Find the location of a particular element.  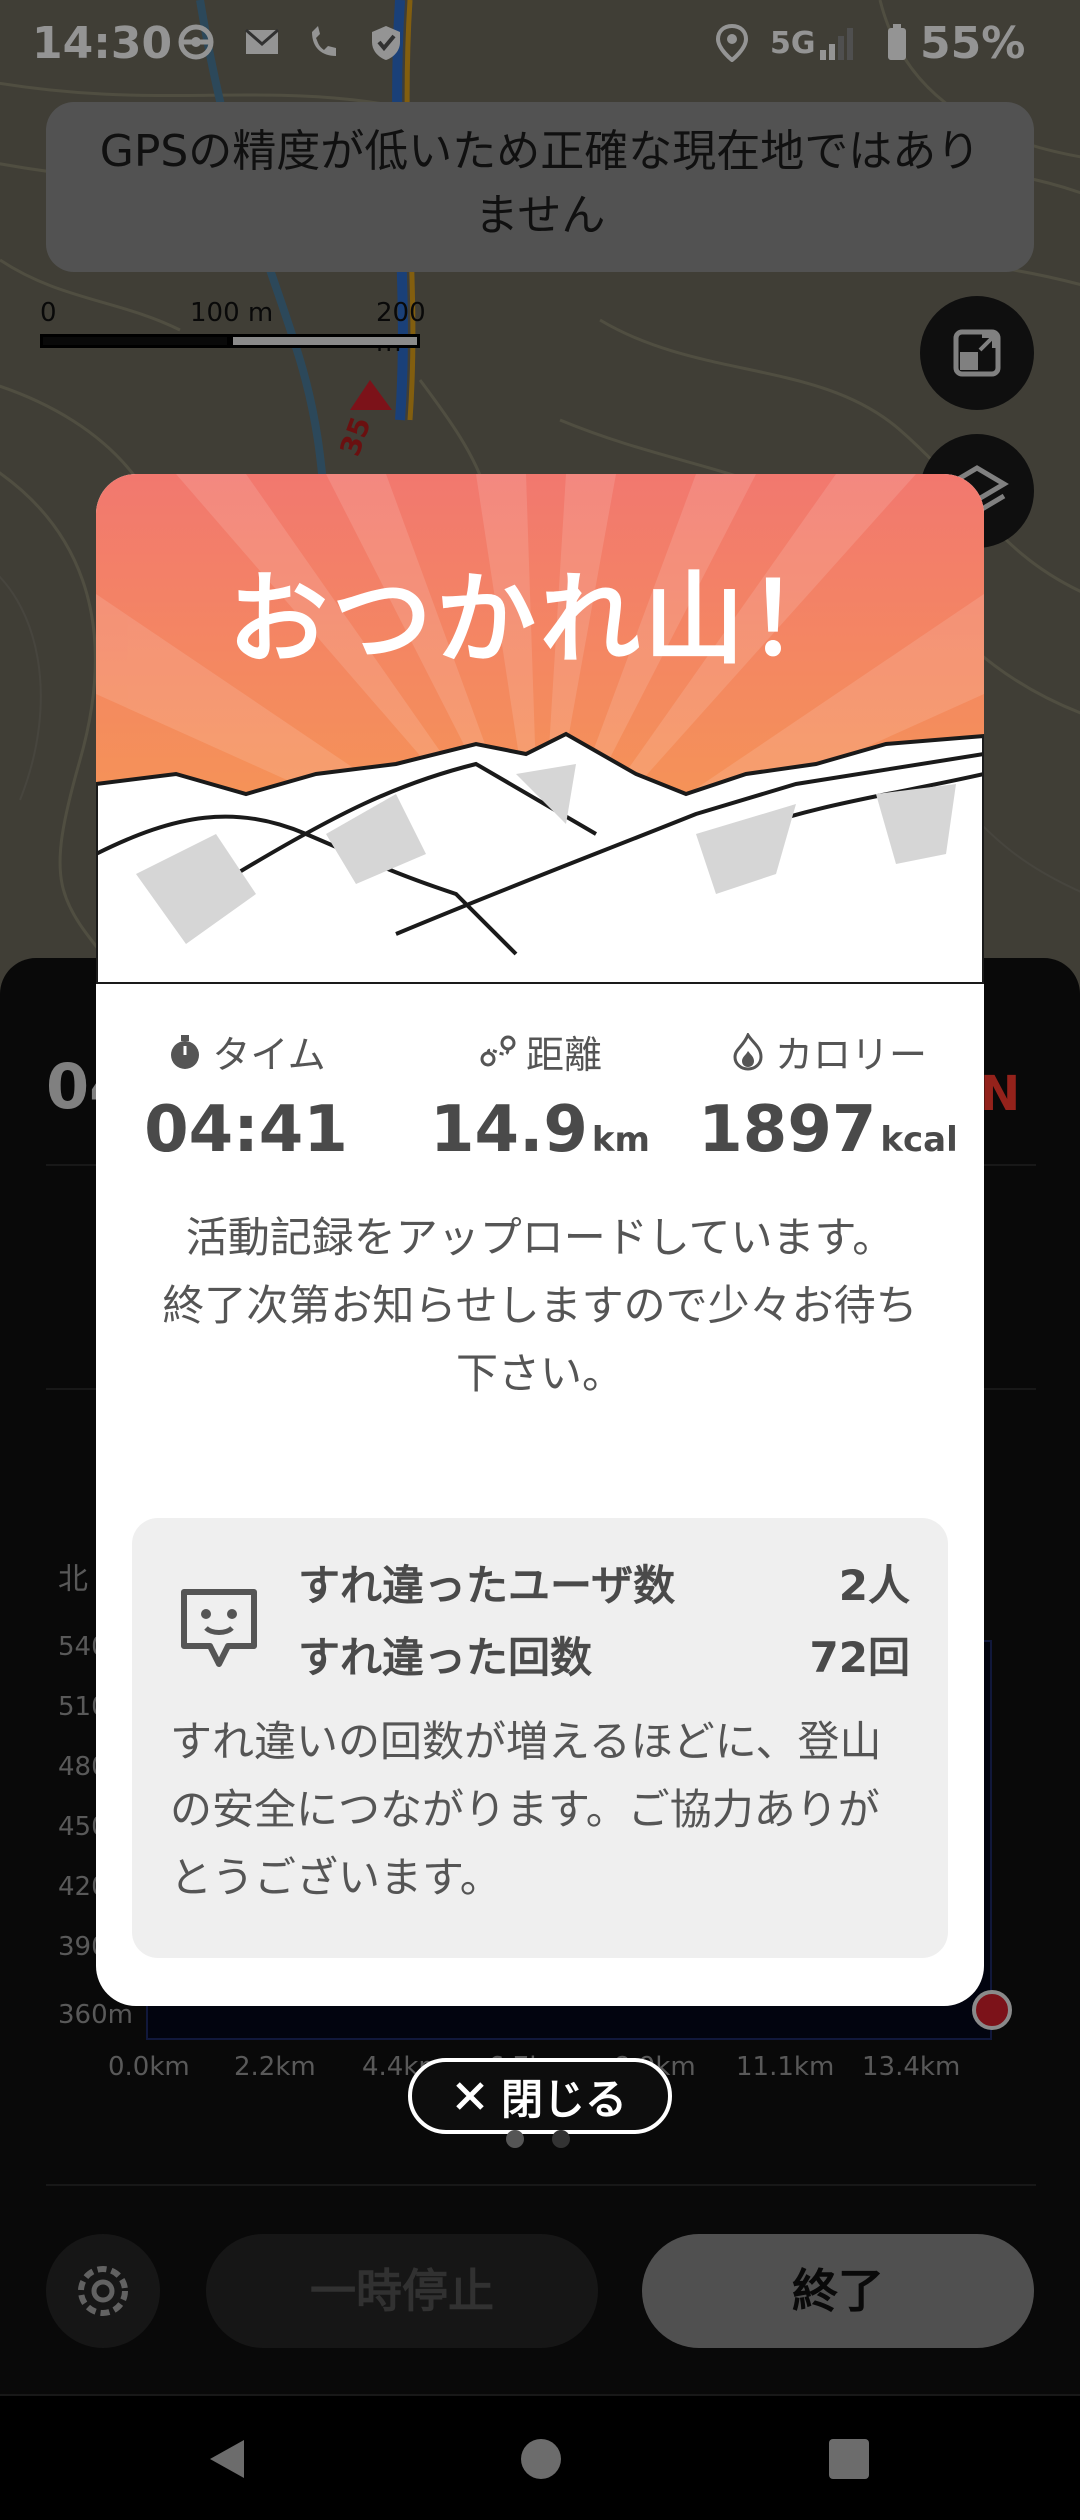

stat-distance-value: 14.9 is located at coordinates (509, 1130).